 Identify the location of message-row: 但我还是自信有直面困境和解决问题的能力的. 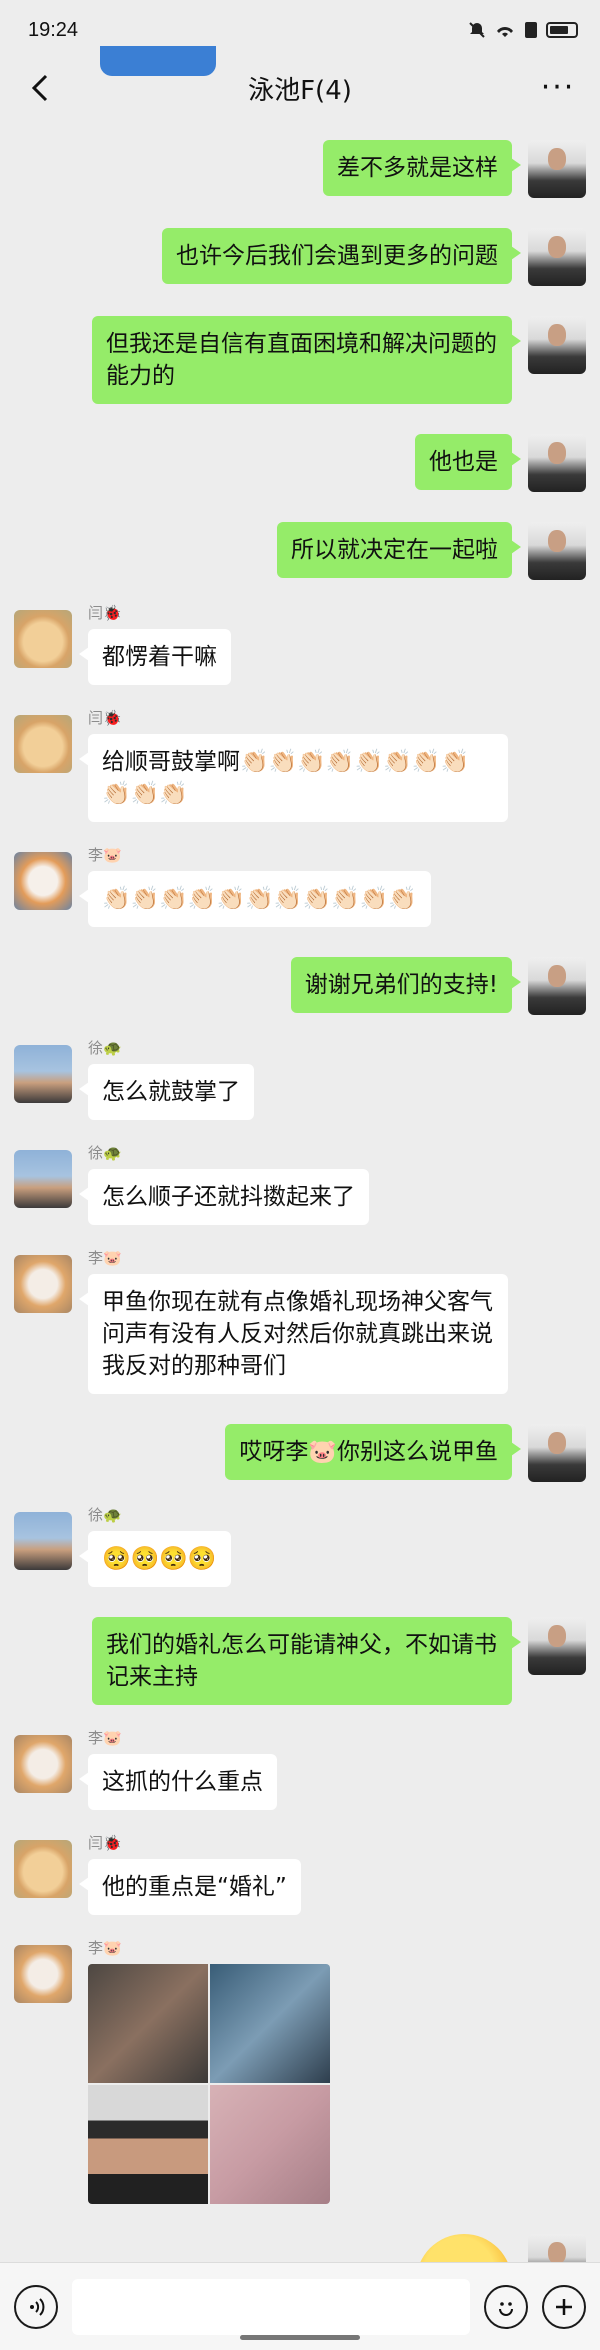
(300, 360).